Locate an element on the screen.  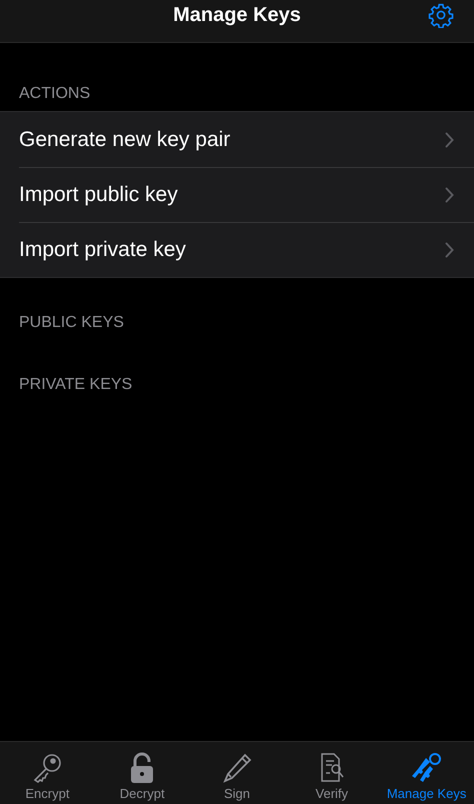
list-item: Import public key is located at coordinates (237, 194).